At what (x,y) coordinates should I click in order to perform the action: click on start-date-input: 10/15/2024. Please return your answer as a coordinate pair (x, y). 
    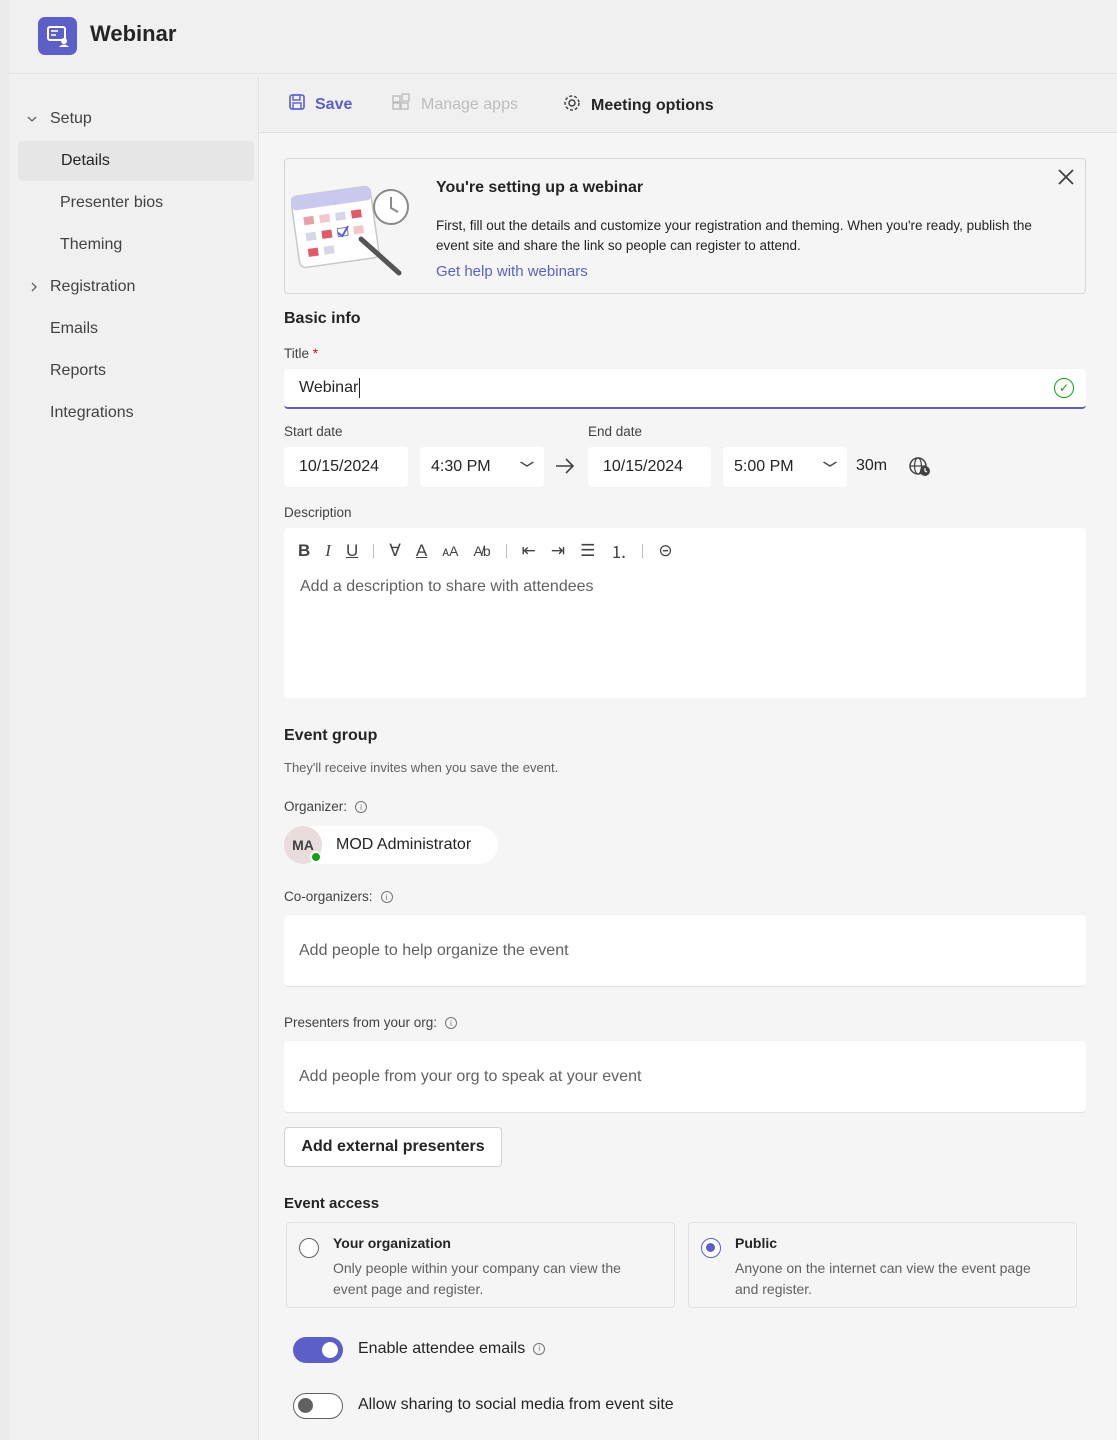
    Looking at the image, I should click on (346, 467).